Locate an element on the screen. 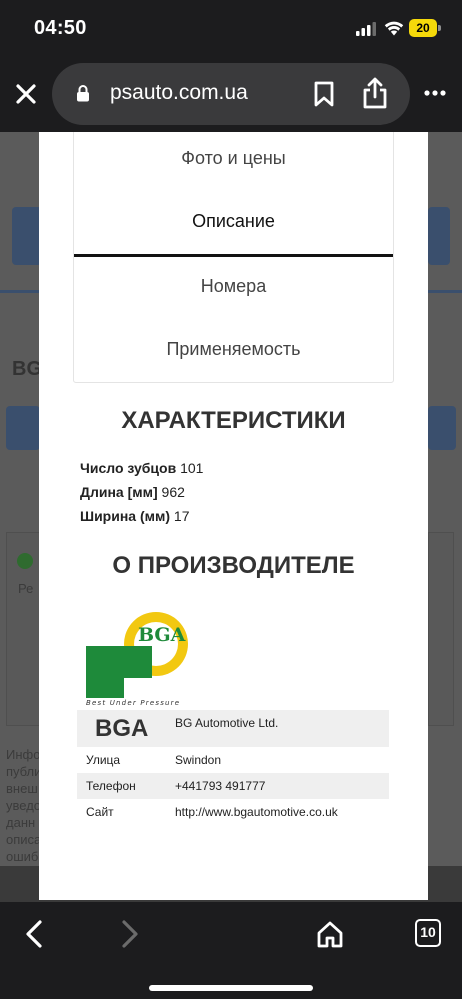 This screenshot has height=999, width=462. spec-row: Число зубцов 101 is located at coordinates (141, 468).